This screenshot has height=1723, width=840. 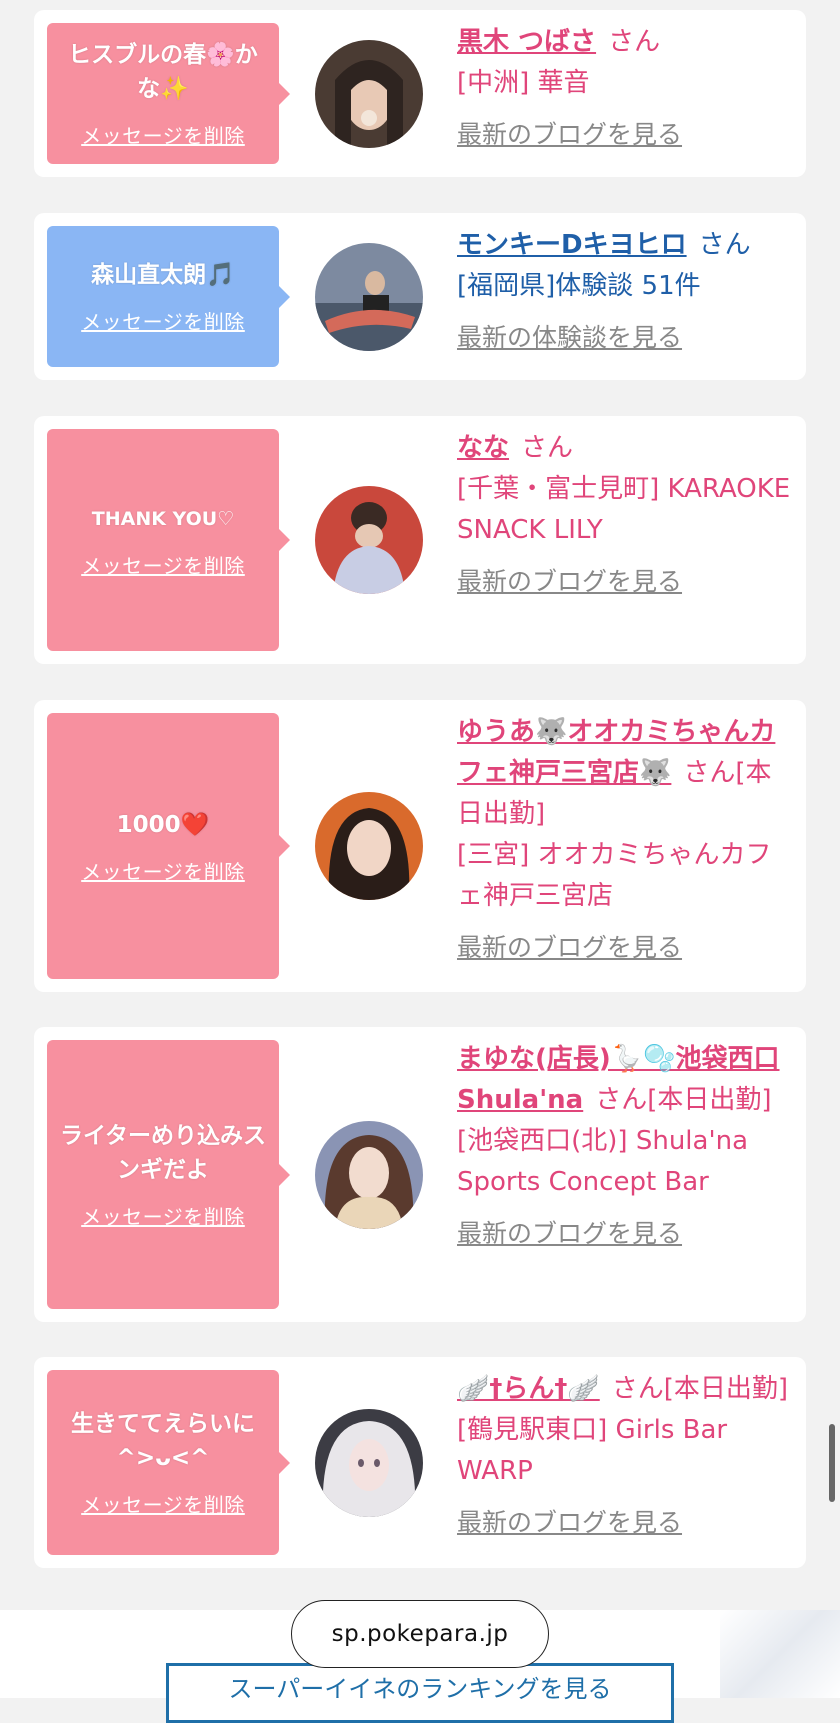 I want to click on scrollbar, so click(x=832, y=1463).